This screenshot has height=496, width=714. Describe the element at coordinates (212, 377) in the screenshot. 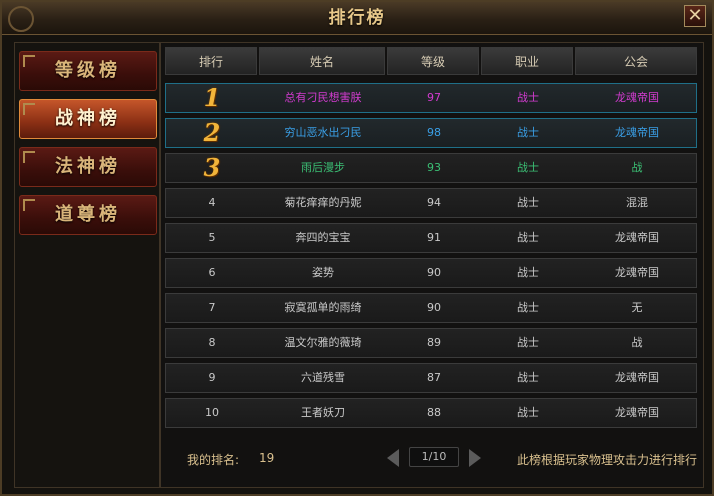

I see `cell-rank: 9` at that location.